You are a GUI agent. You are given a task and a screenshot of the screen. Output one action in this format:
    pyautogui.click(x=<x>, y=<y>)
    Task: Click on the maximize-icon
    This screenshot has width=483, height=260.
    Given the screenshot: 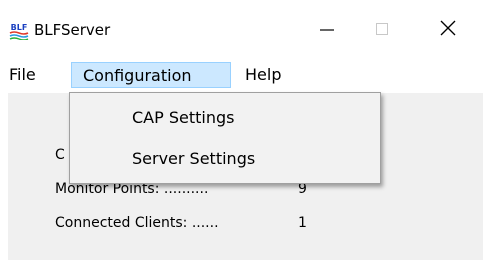 What is the action you would take?
    pyautogui.click(x=382, y=30)
    